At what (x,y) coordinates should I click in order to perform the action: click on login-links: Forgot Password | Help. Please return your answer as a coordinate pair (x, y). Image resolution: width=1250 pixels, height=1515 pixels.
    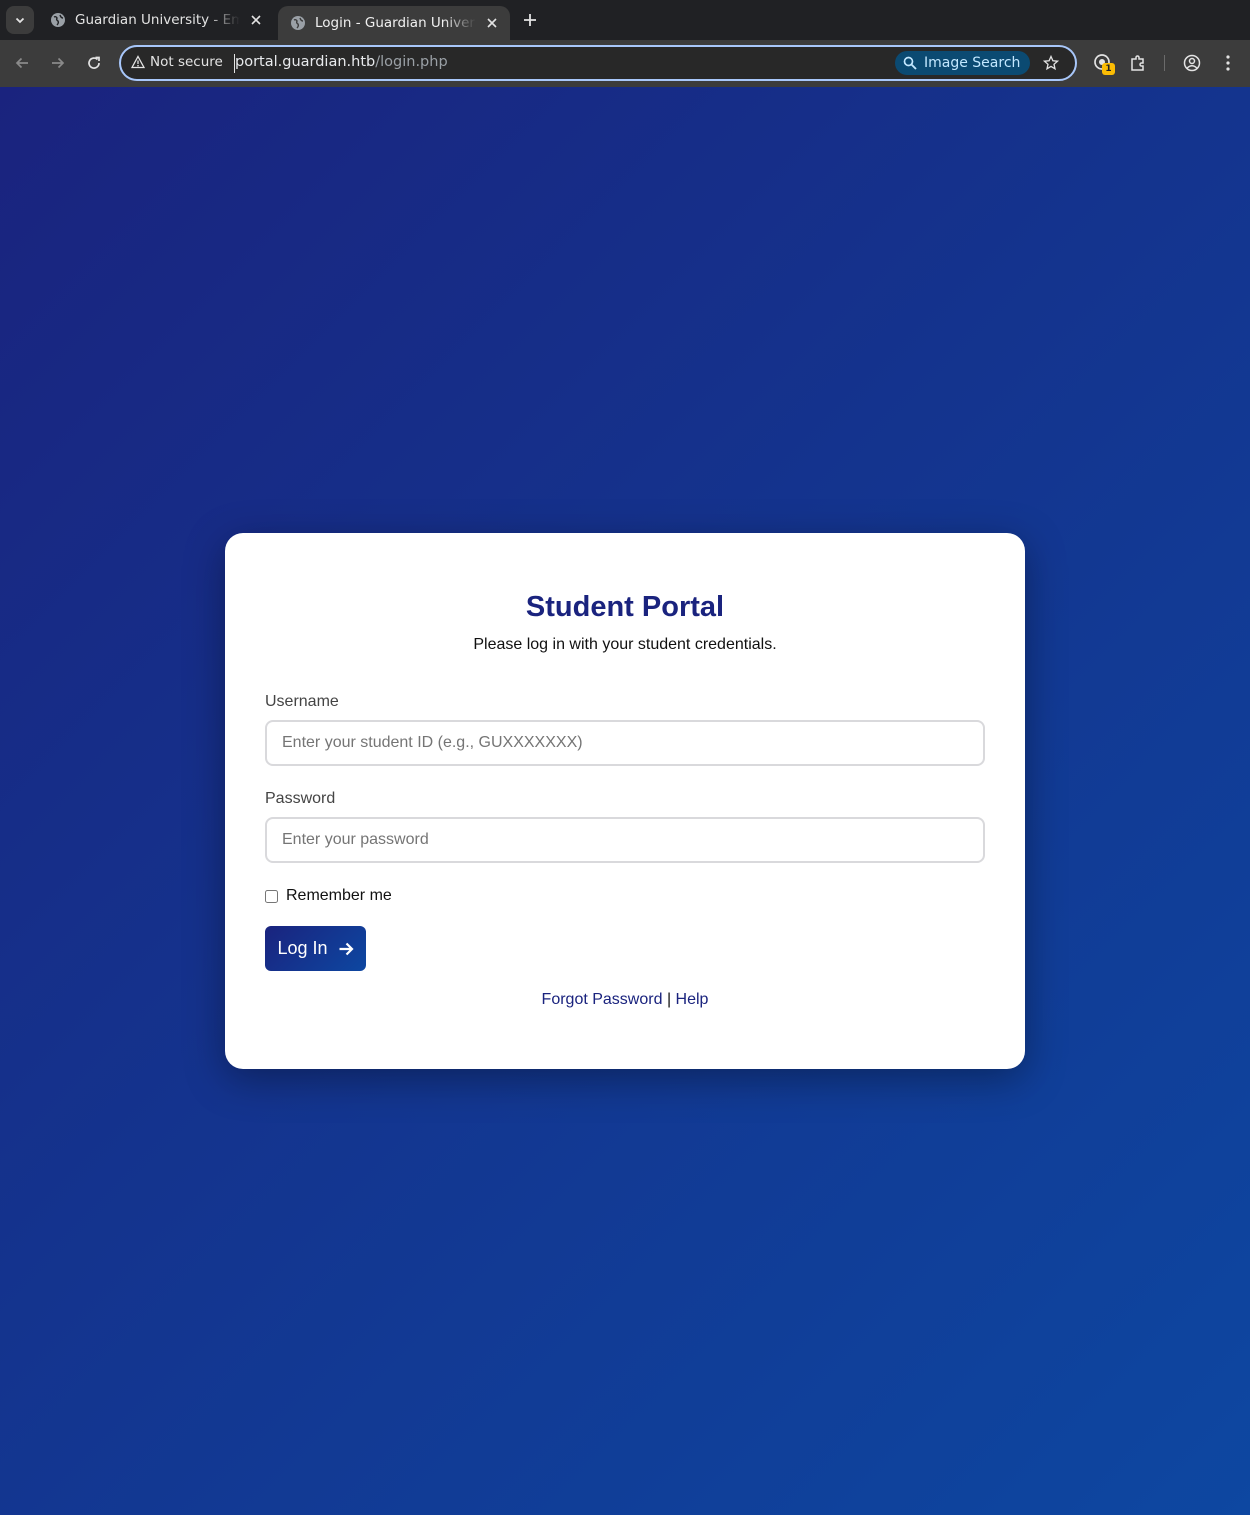
    Looking at the image, I should click on (625, 1000).